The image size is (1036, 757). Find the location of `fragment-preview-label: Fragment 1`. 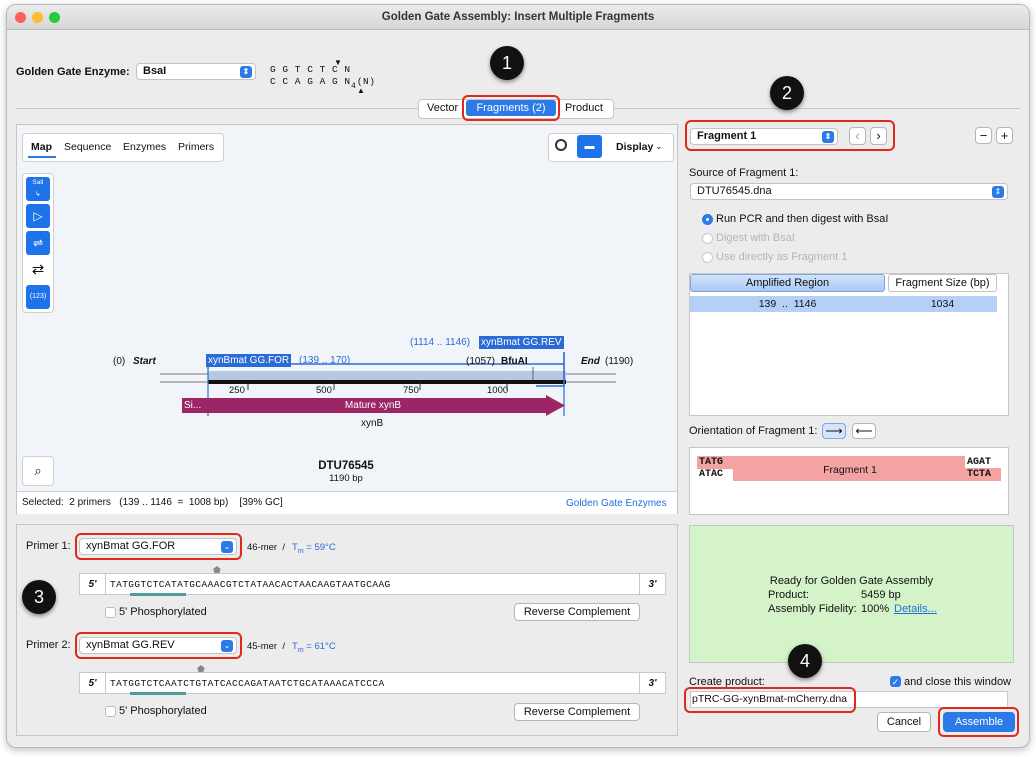

fragment-preview-label: Fragment 1 is located at coordinates (850, 470).